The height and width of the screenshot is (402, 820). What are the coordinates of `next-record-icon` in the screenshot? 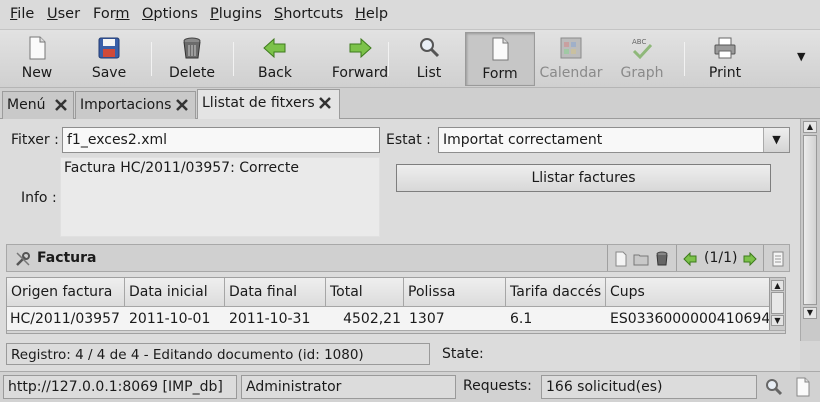 It's located at (750, 259).